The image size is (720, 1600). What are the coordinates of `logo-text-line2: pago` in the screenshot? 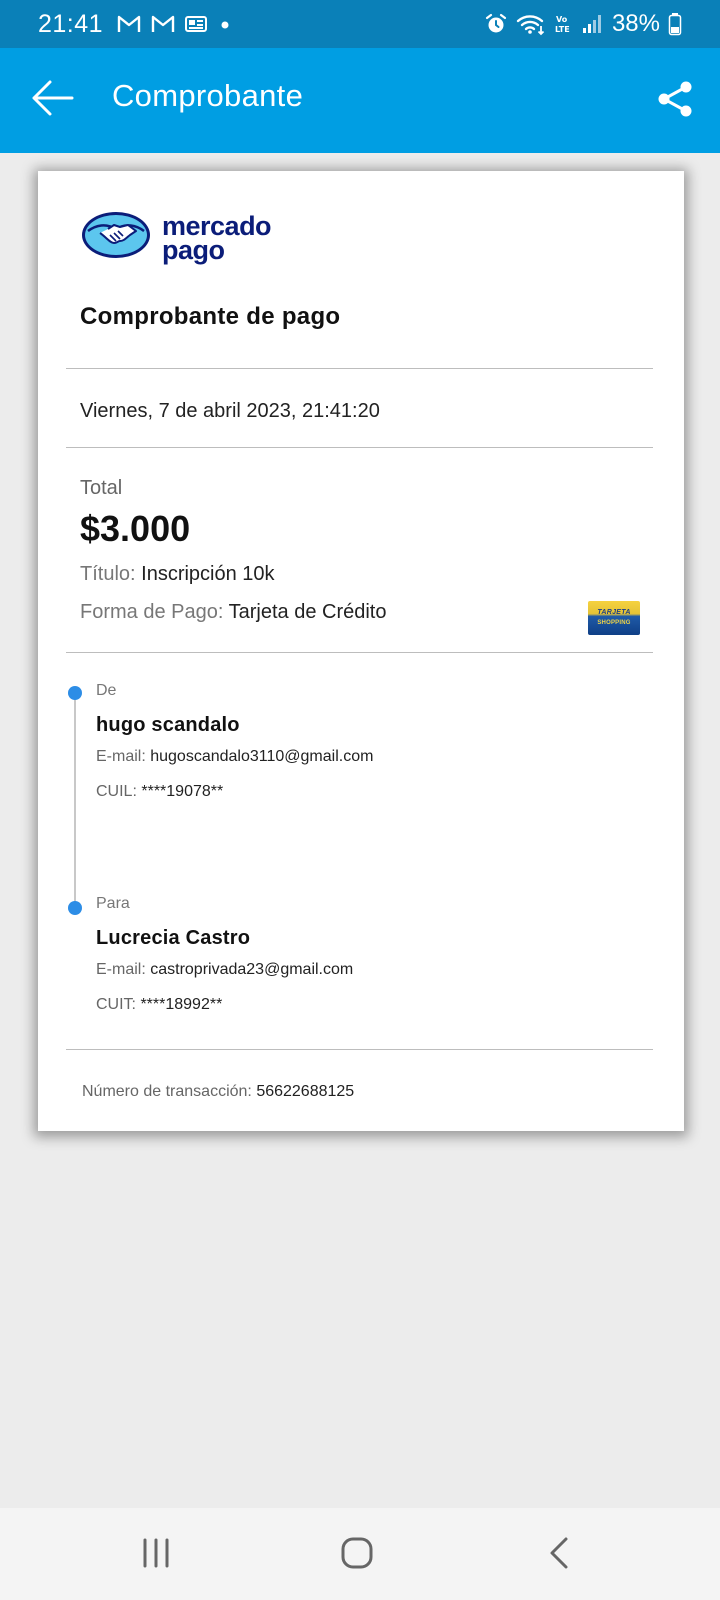 It's located at (193, 249).